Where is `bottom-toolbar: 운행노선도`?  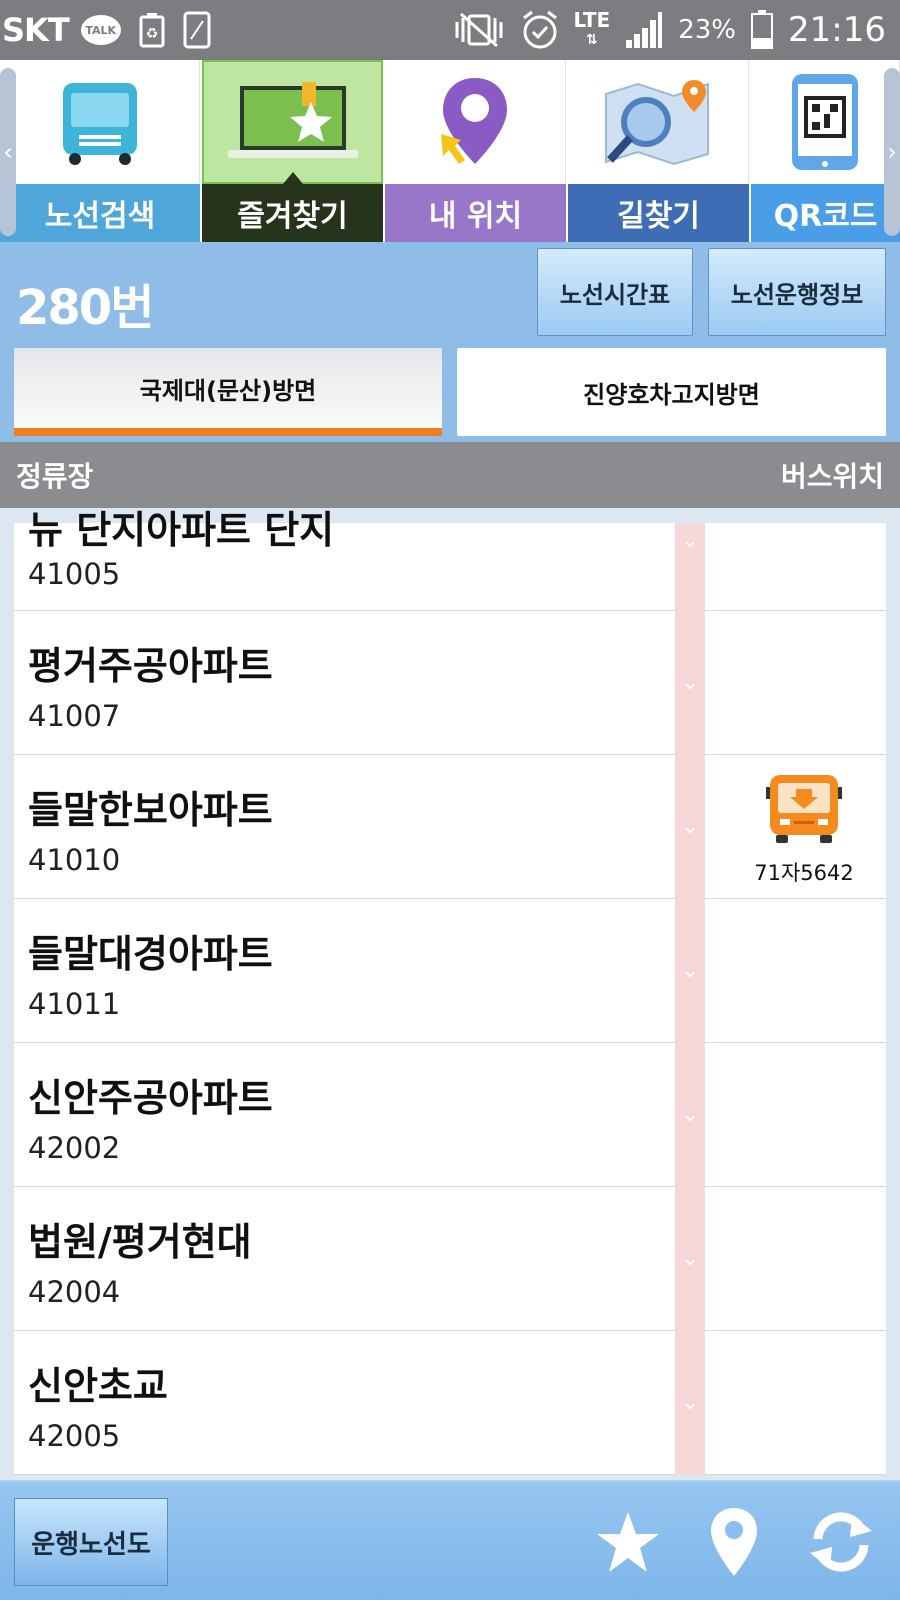
bottom-toolbar: 운행노선도 is located at coordinates (450, 1540).